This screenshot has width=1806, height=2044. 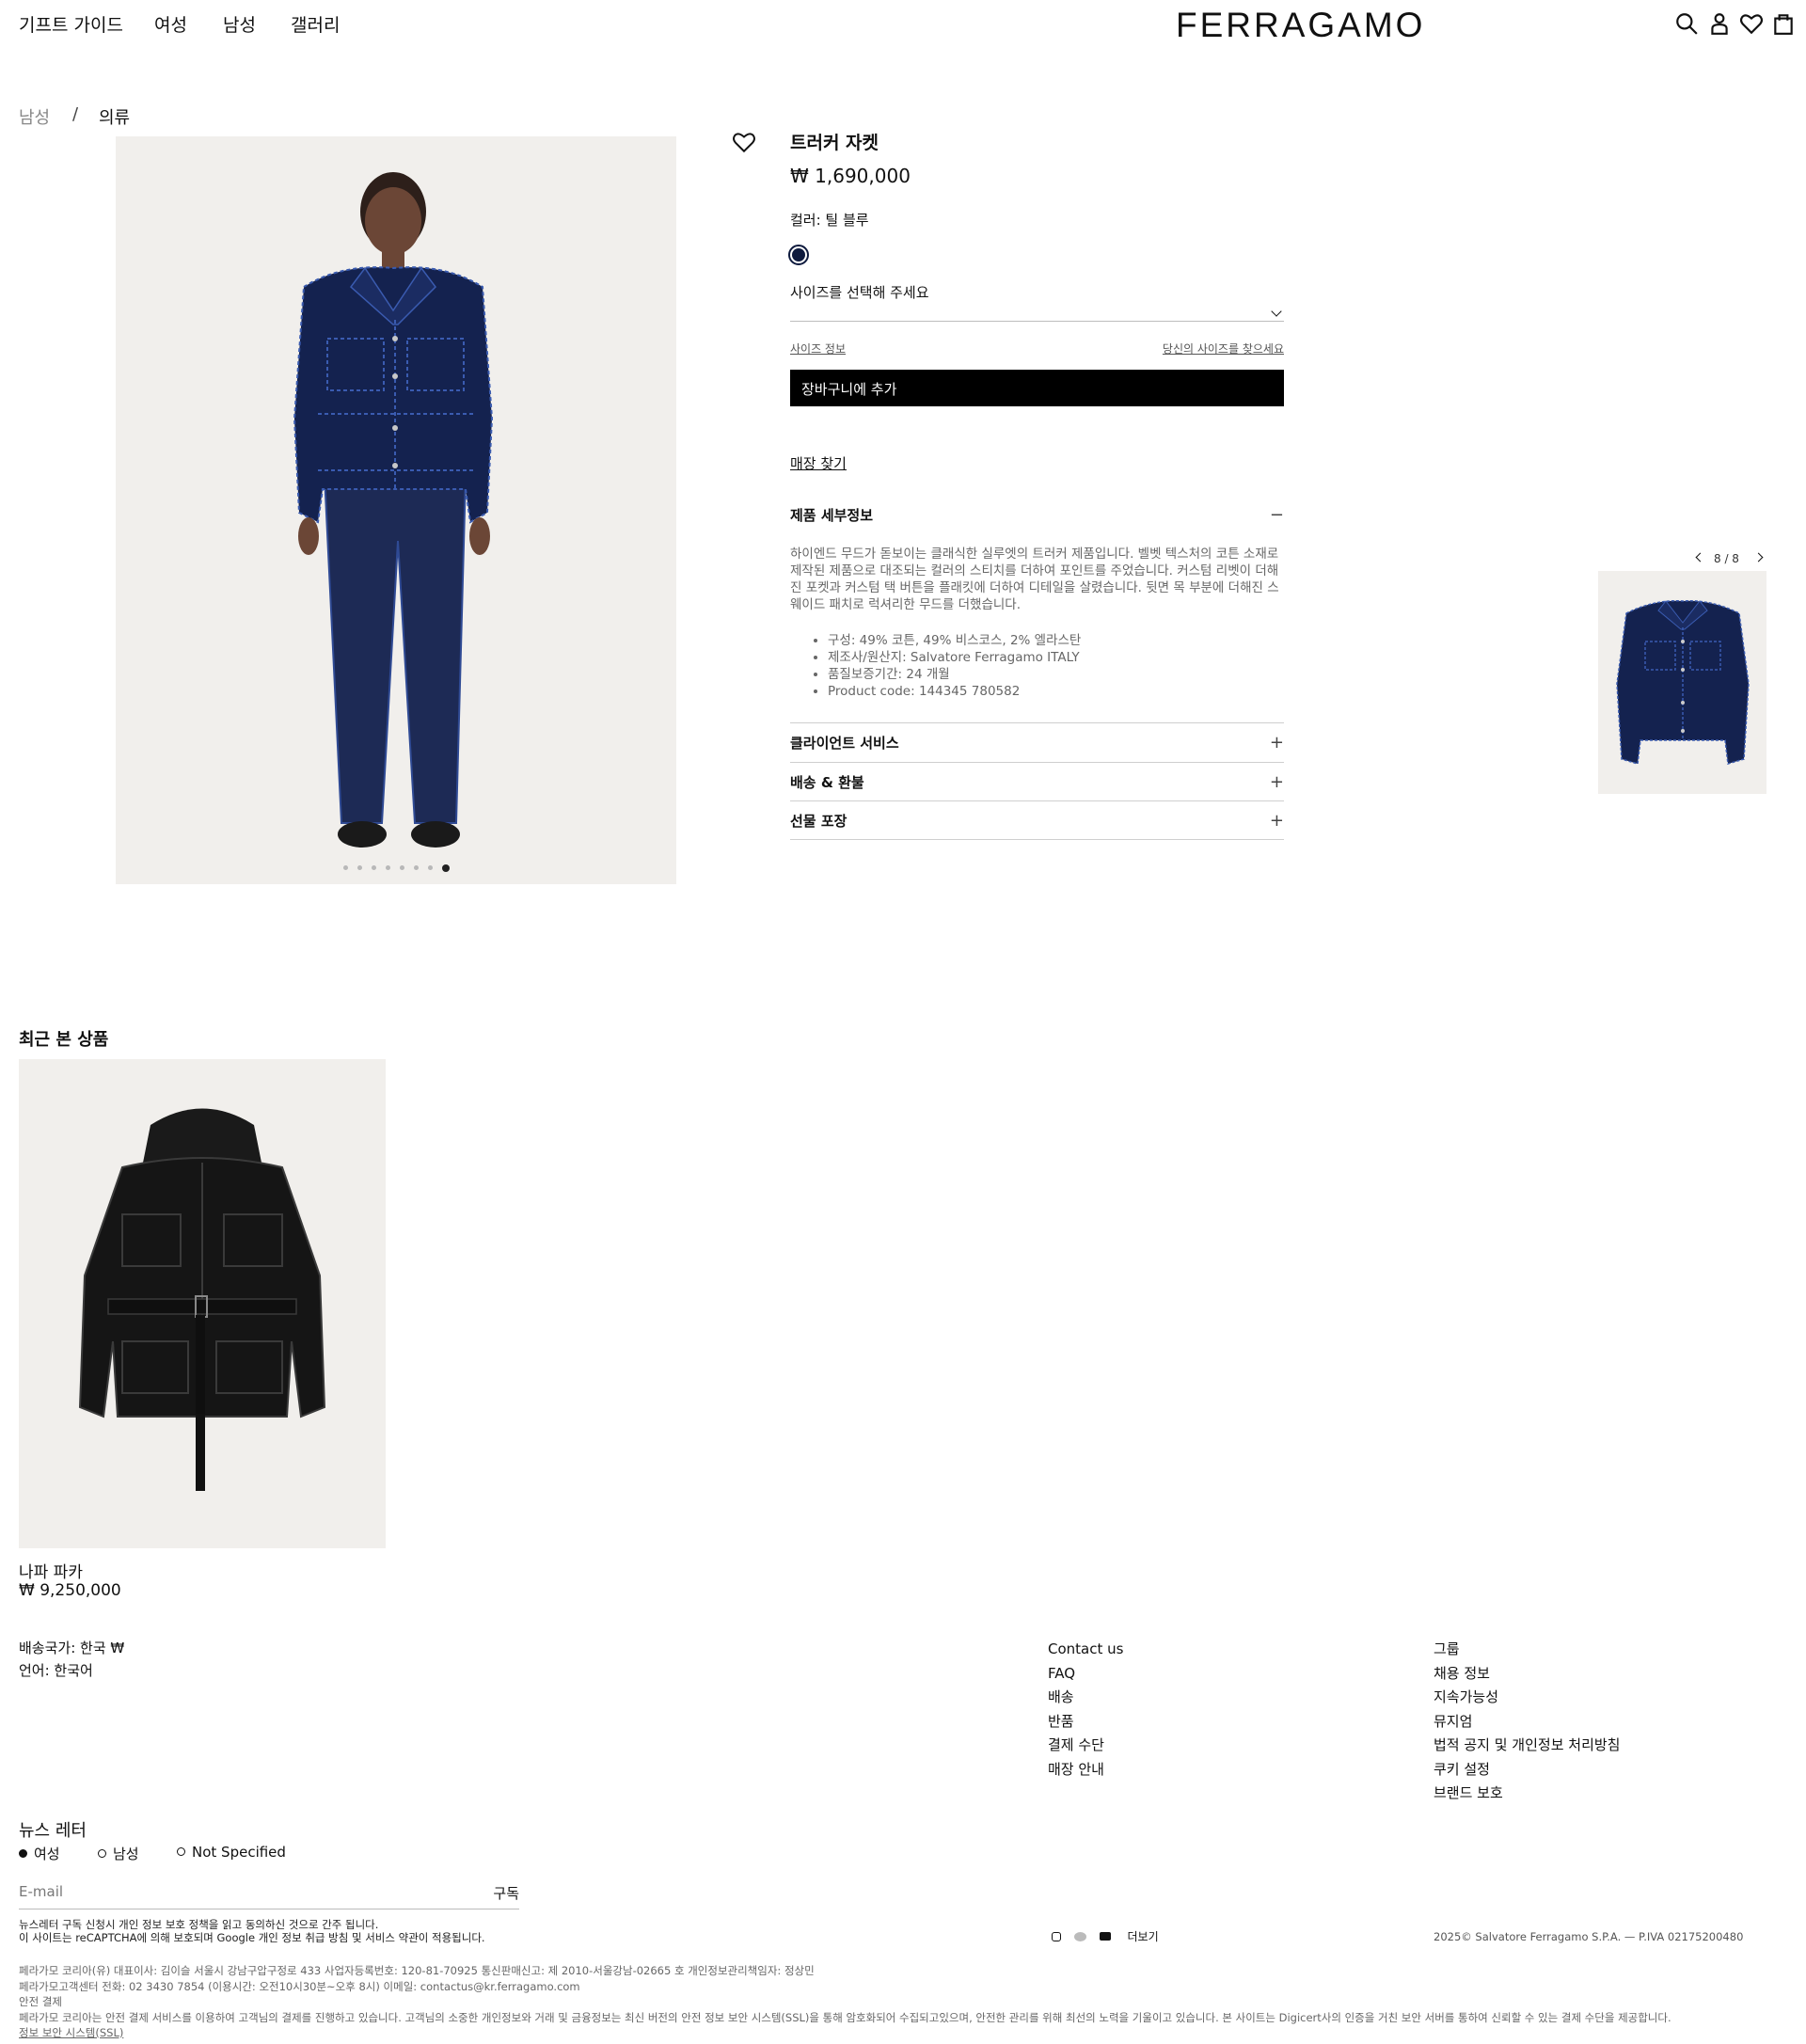 What do you see at coordinates (955, 640) in the screenshot?
I see `spec-composition: 구성: 49% 코튼, 49% 비스코스, 2% 엘라스탄` at bounding box center [955, 640].